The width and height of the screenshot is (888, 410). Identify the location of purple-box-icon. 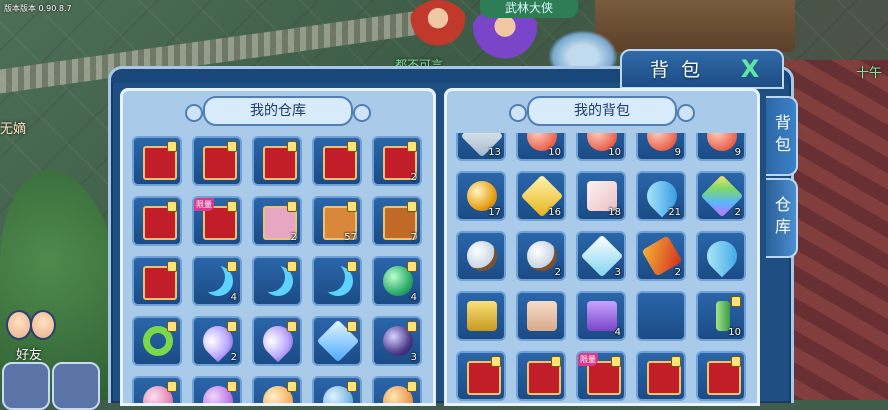
(602, 316).